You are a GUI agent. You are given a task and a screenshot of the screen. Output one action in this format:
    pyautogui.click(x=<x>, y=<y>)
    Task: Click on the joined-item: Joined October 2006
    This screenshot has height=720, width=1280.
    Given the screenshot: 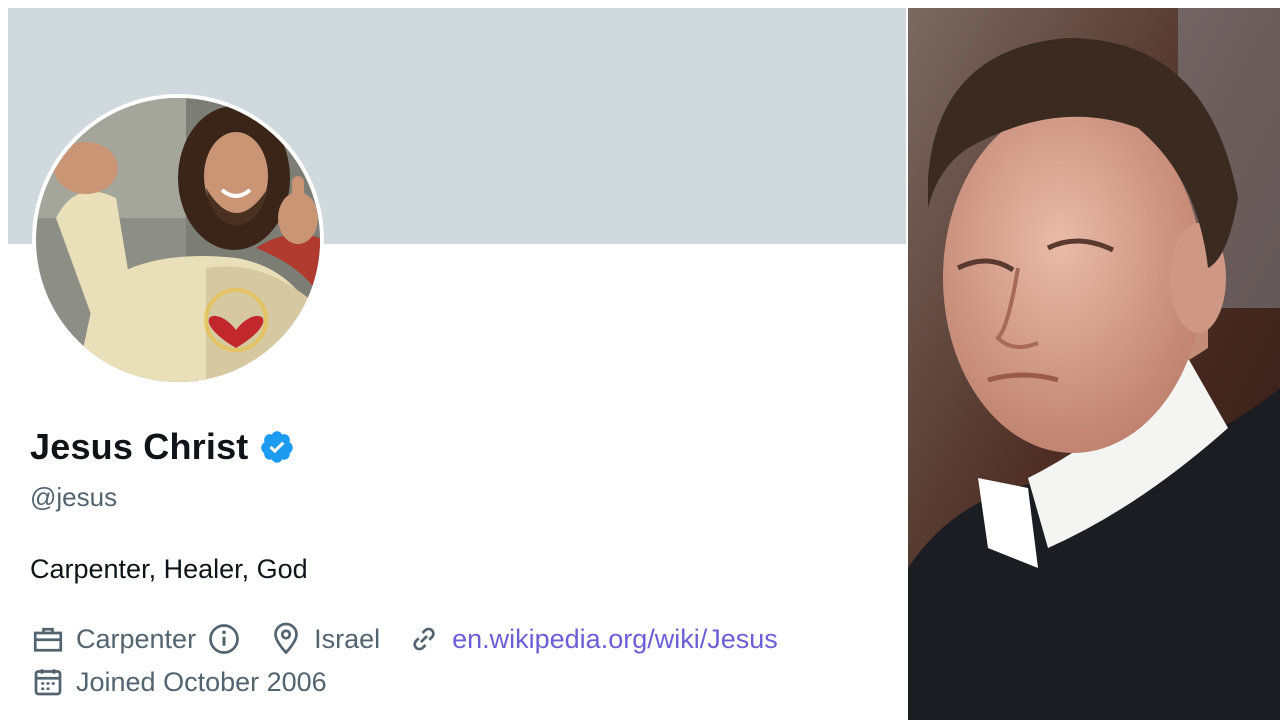 What is the action you would take?
    pyautogui.click(x=178, y=682)
    